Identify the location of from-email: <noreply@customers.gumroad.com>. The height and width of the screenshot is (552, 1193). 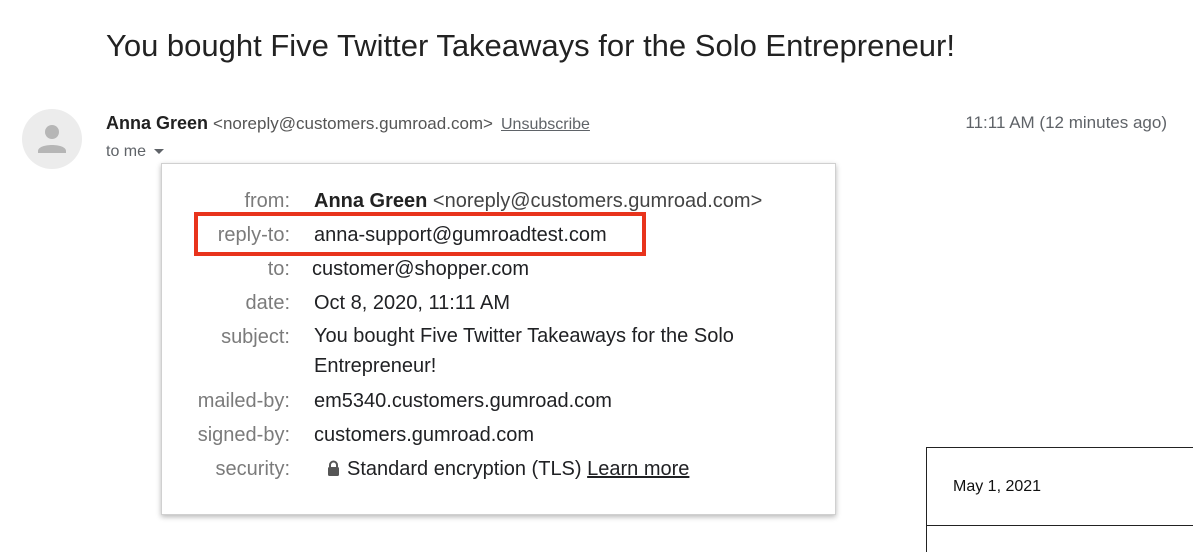
(597, 201).